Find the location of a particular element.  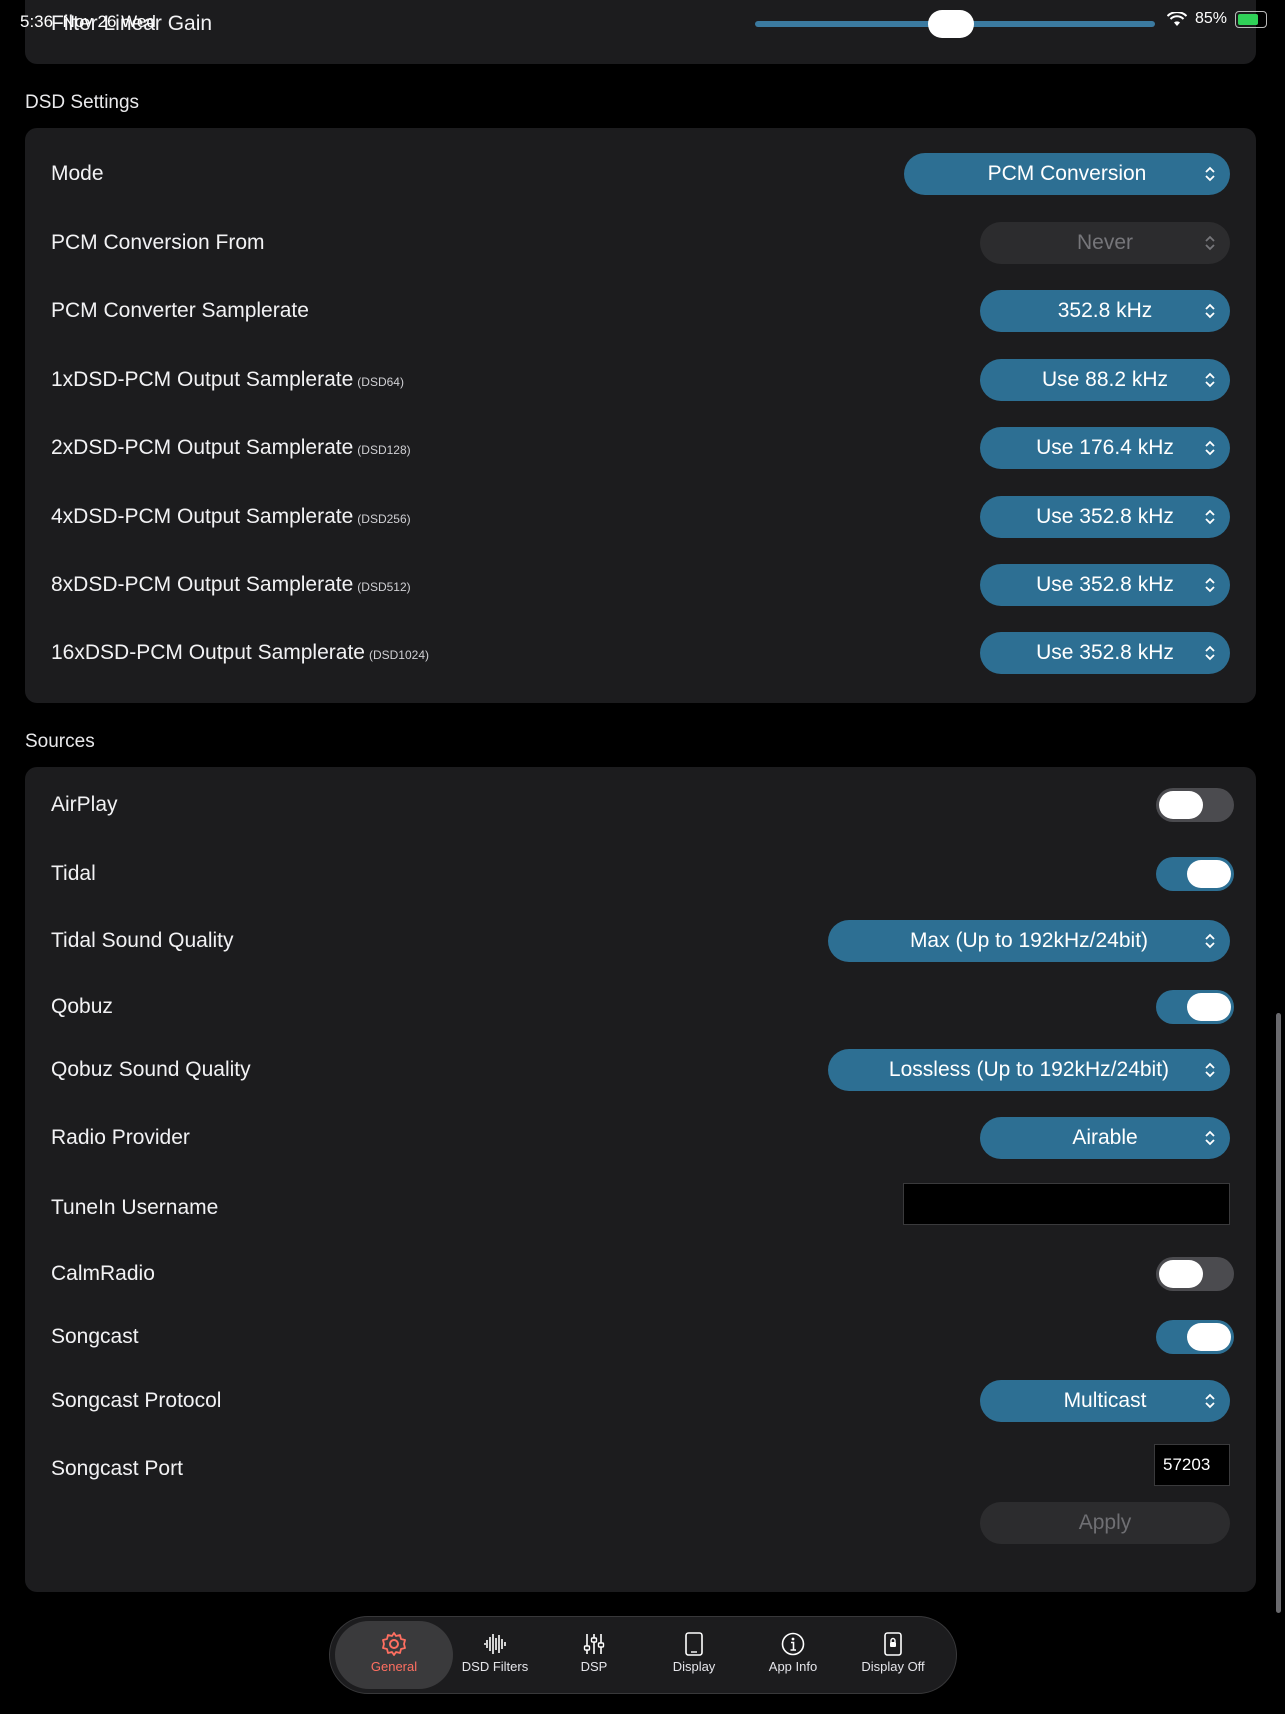

tab-label: DSD Filters is located at coordinates (495, 1666).